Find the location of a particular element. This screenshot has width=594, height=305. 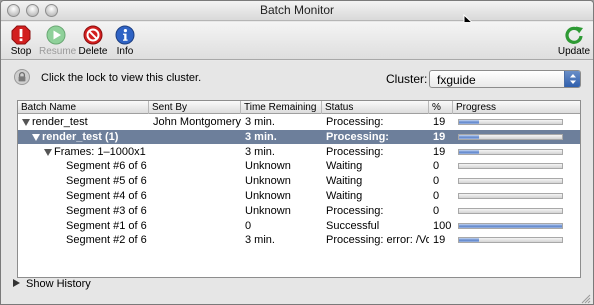

info-button: Info is located at coordinates (125, 41).